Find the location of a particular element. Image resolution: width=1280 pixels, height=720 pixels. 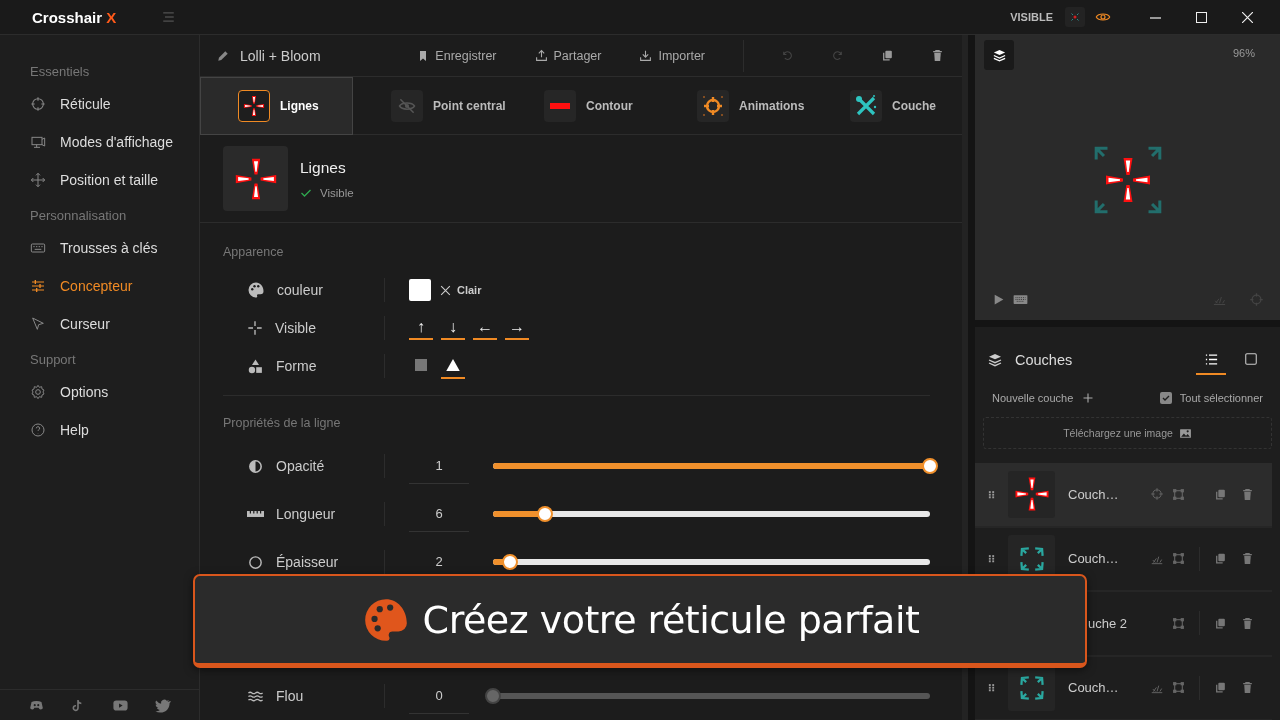

palette-icon is located at coordinates (256, 290).